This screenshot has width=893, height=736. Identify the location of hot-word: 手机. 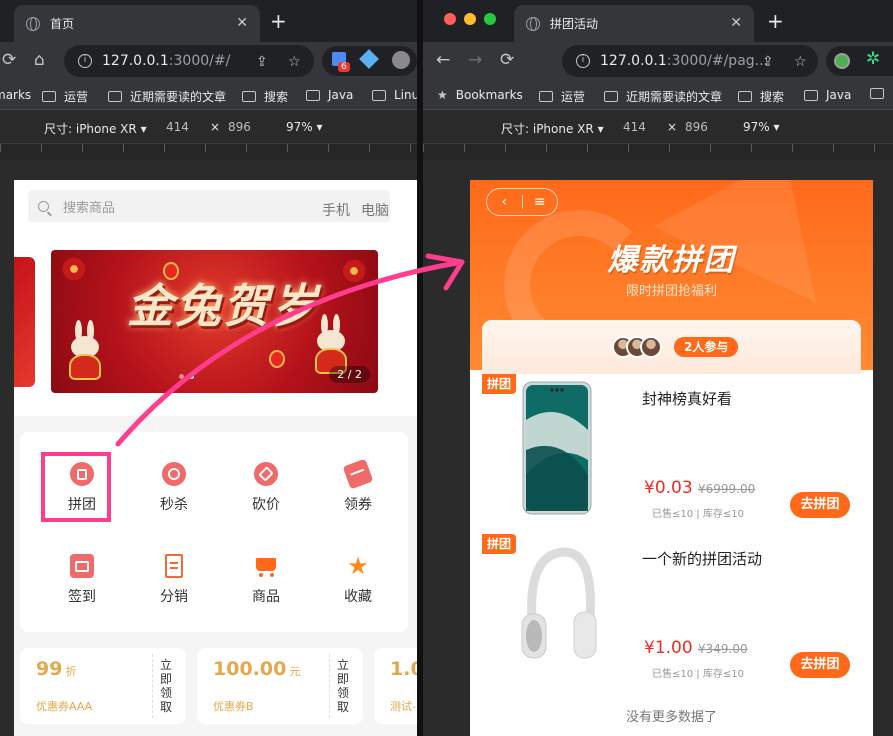
(336, 210).